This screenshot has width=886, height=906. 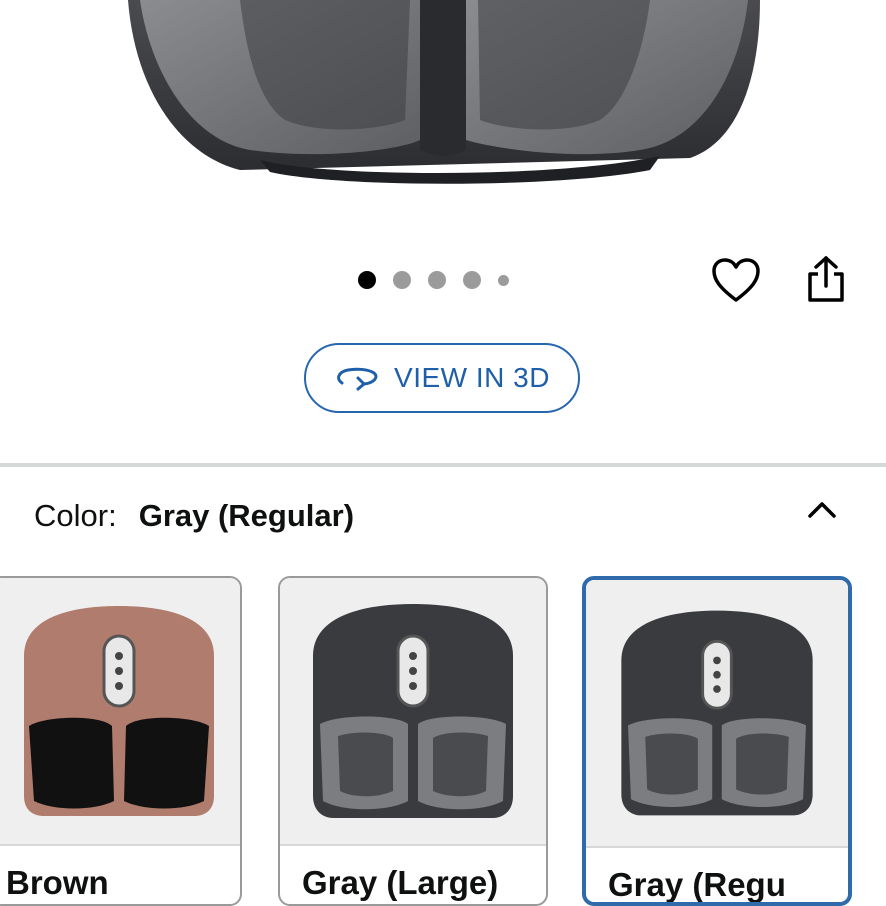 I want to click on share-button, so click(x=826, y=280).